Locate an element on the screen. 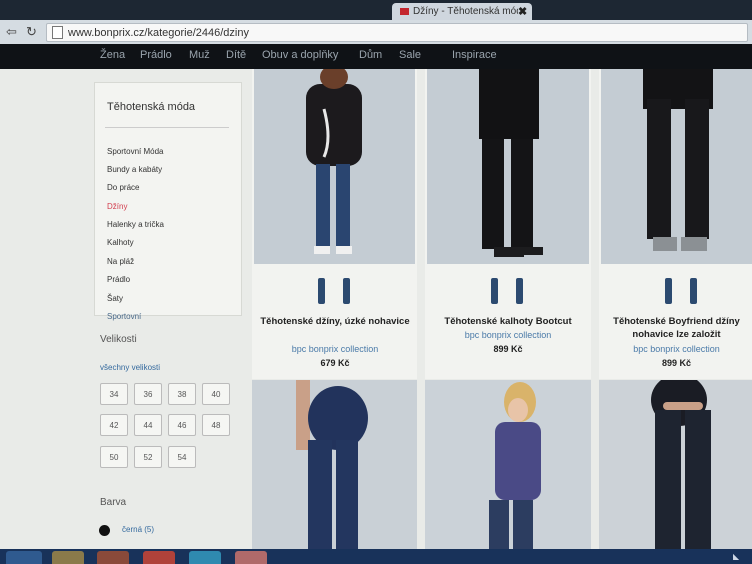 The width and height of the screenshot is (752, 564). category-link: Šaty is located at coordinates (115, 298).